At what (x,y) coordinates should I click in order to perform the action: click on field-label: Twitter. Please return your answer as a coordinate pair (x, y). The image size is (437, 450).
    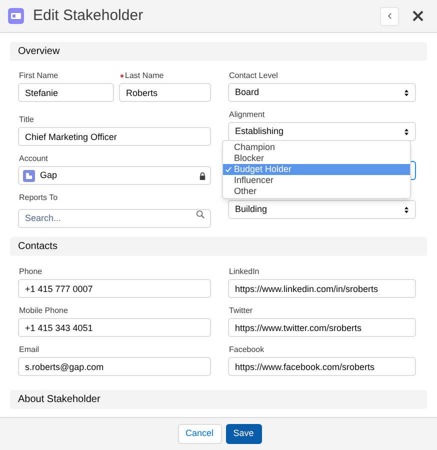
    Looking at the image, I should click on (241, 311).